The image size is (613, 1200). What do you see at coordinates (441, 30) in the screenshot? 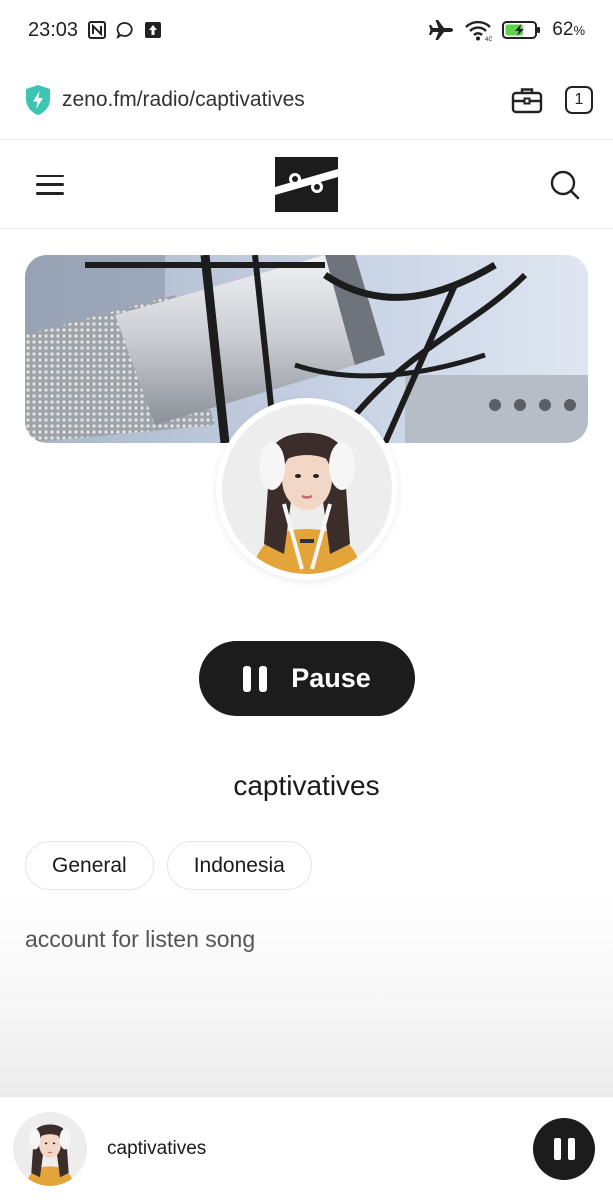
I see `airplane-mode-icon` at bounding box center [441, 30].